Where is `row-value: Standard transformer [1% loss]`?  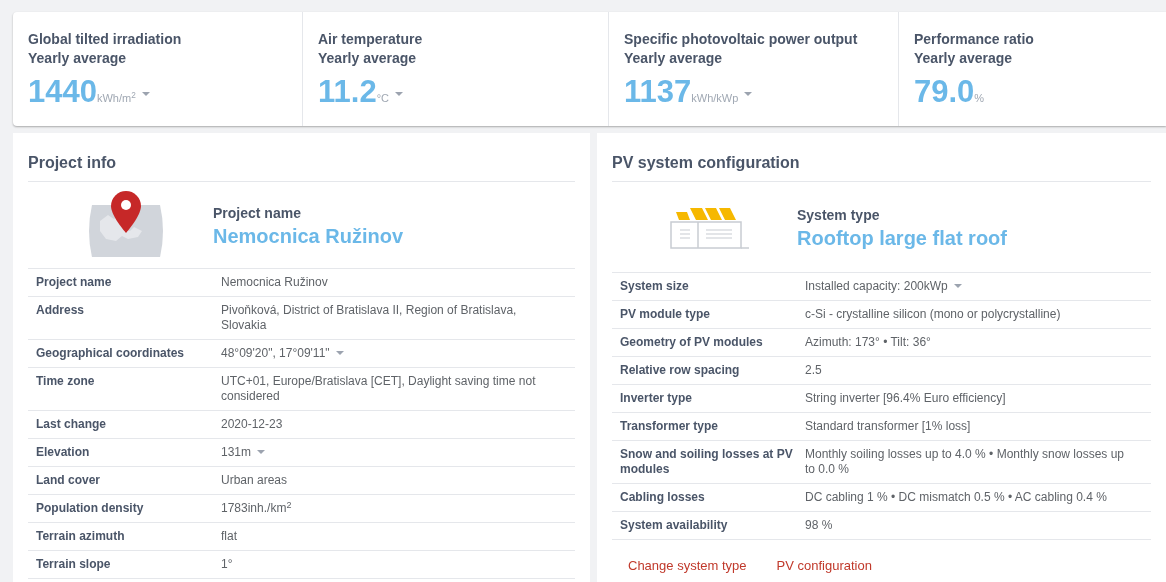
row-value: Standard transformer [1% loss] is located at coordinates (888, 426).